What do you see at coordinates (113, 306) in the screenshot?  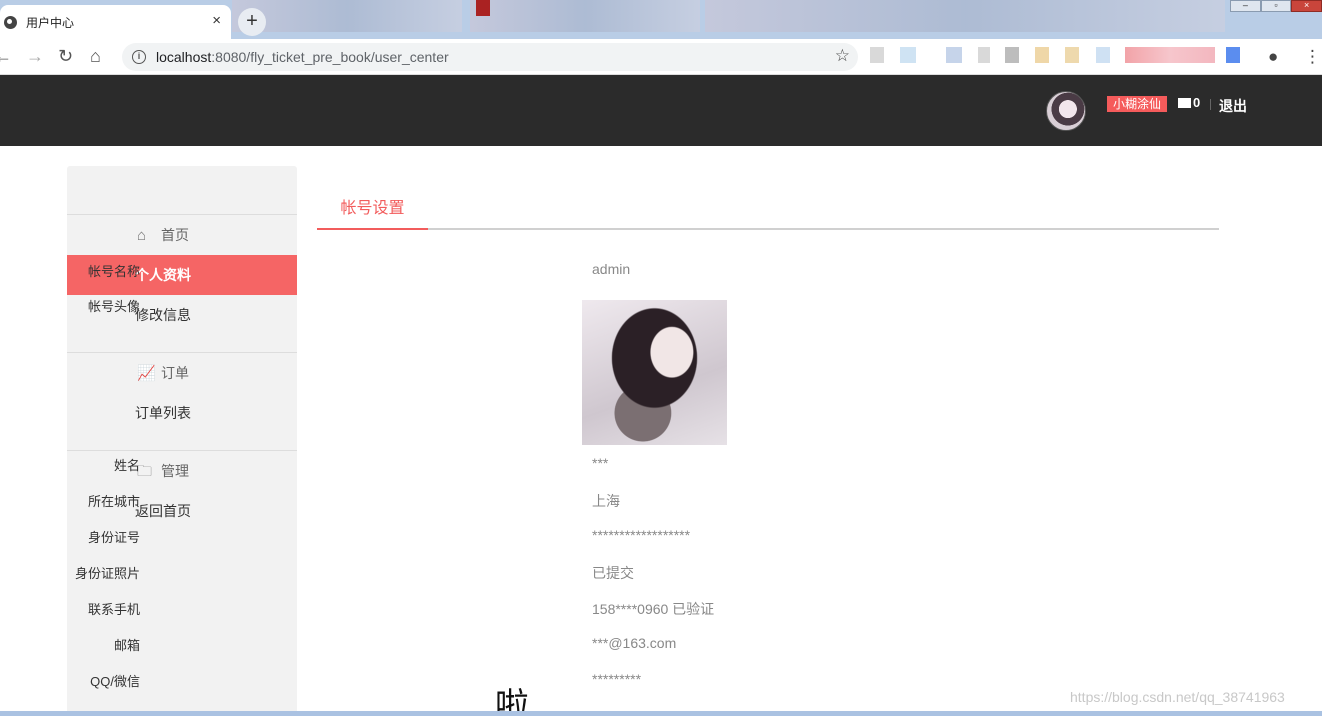 I see `field-label: 帐号头像` at bounding box center [113, 306].